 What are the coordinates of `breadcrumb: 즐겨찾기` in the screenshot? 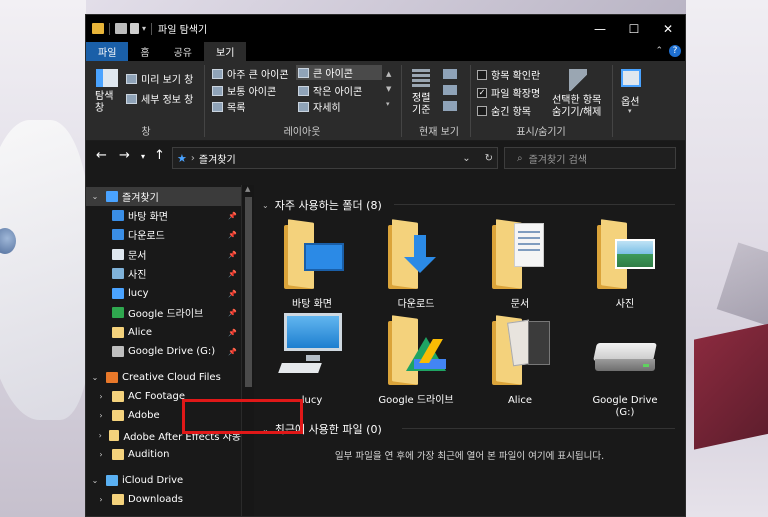 It's located at (217, 158).